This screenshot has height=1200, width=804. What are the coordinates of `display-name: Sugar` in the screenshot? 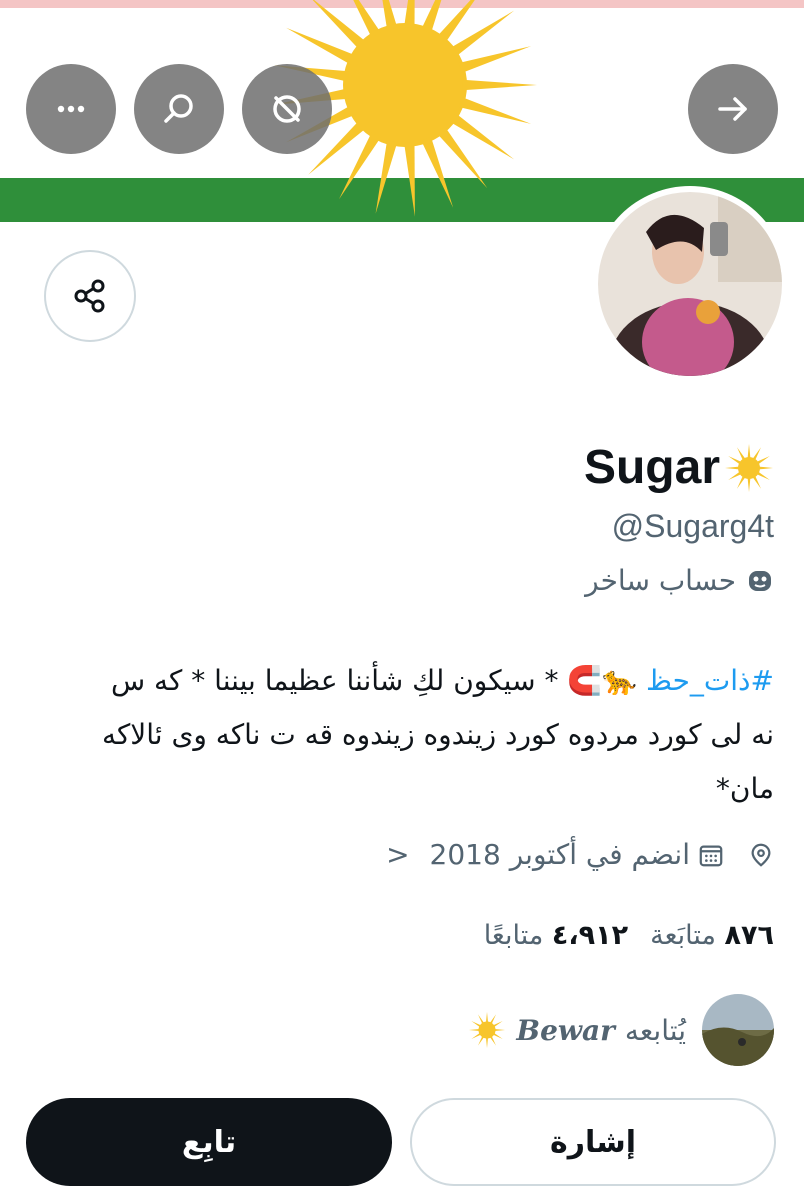 It's located at (679, 467).